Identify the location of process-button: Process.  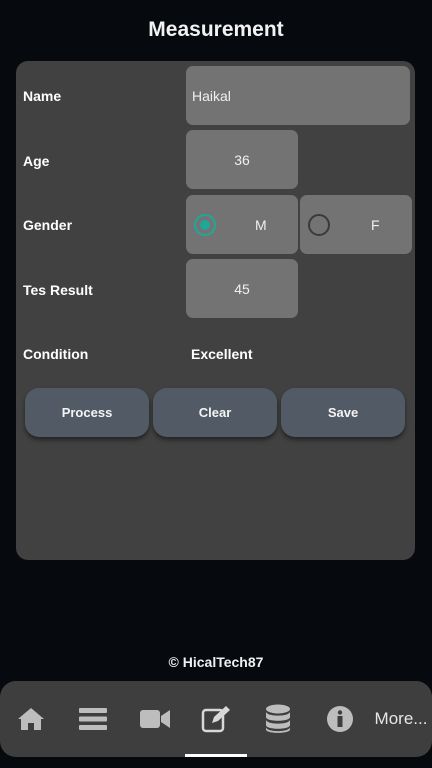
(87, 412).